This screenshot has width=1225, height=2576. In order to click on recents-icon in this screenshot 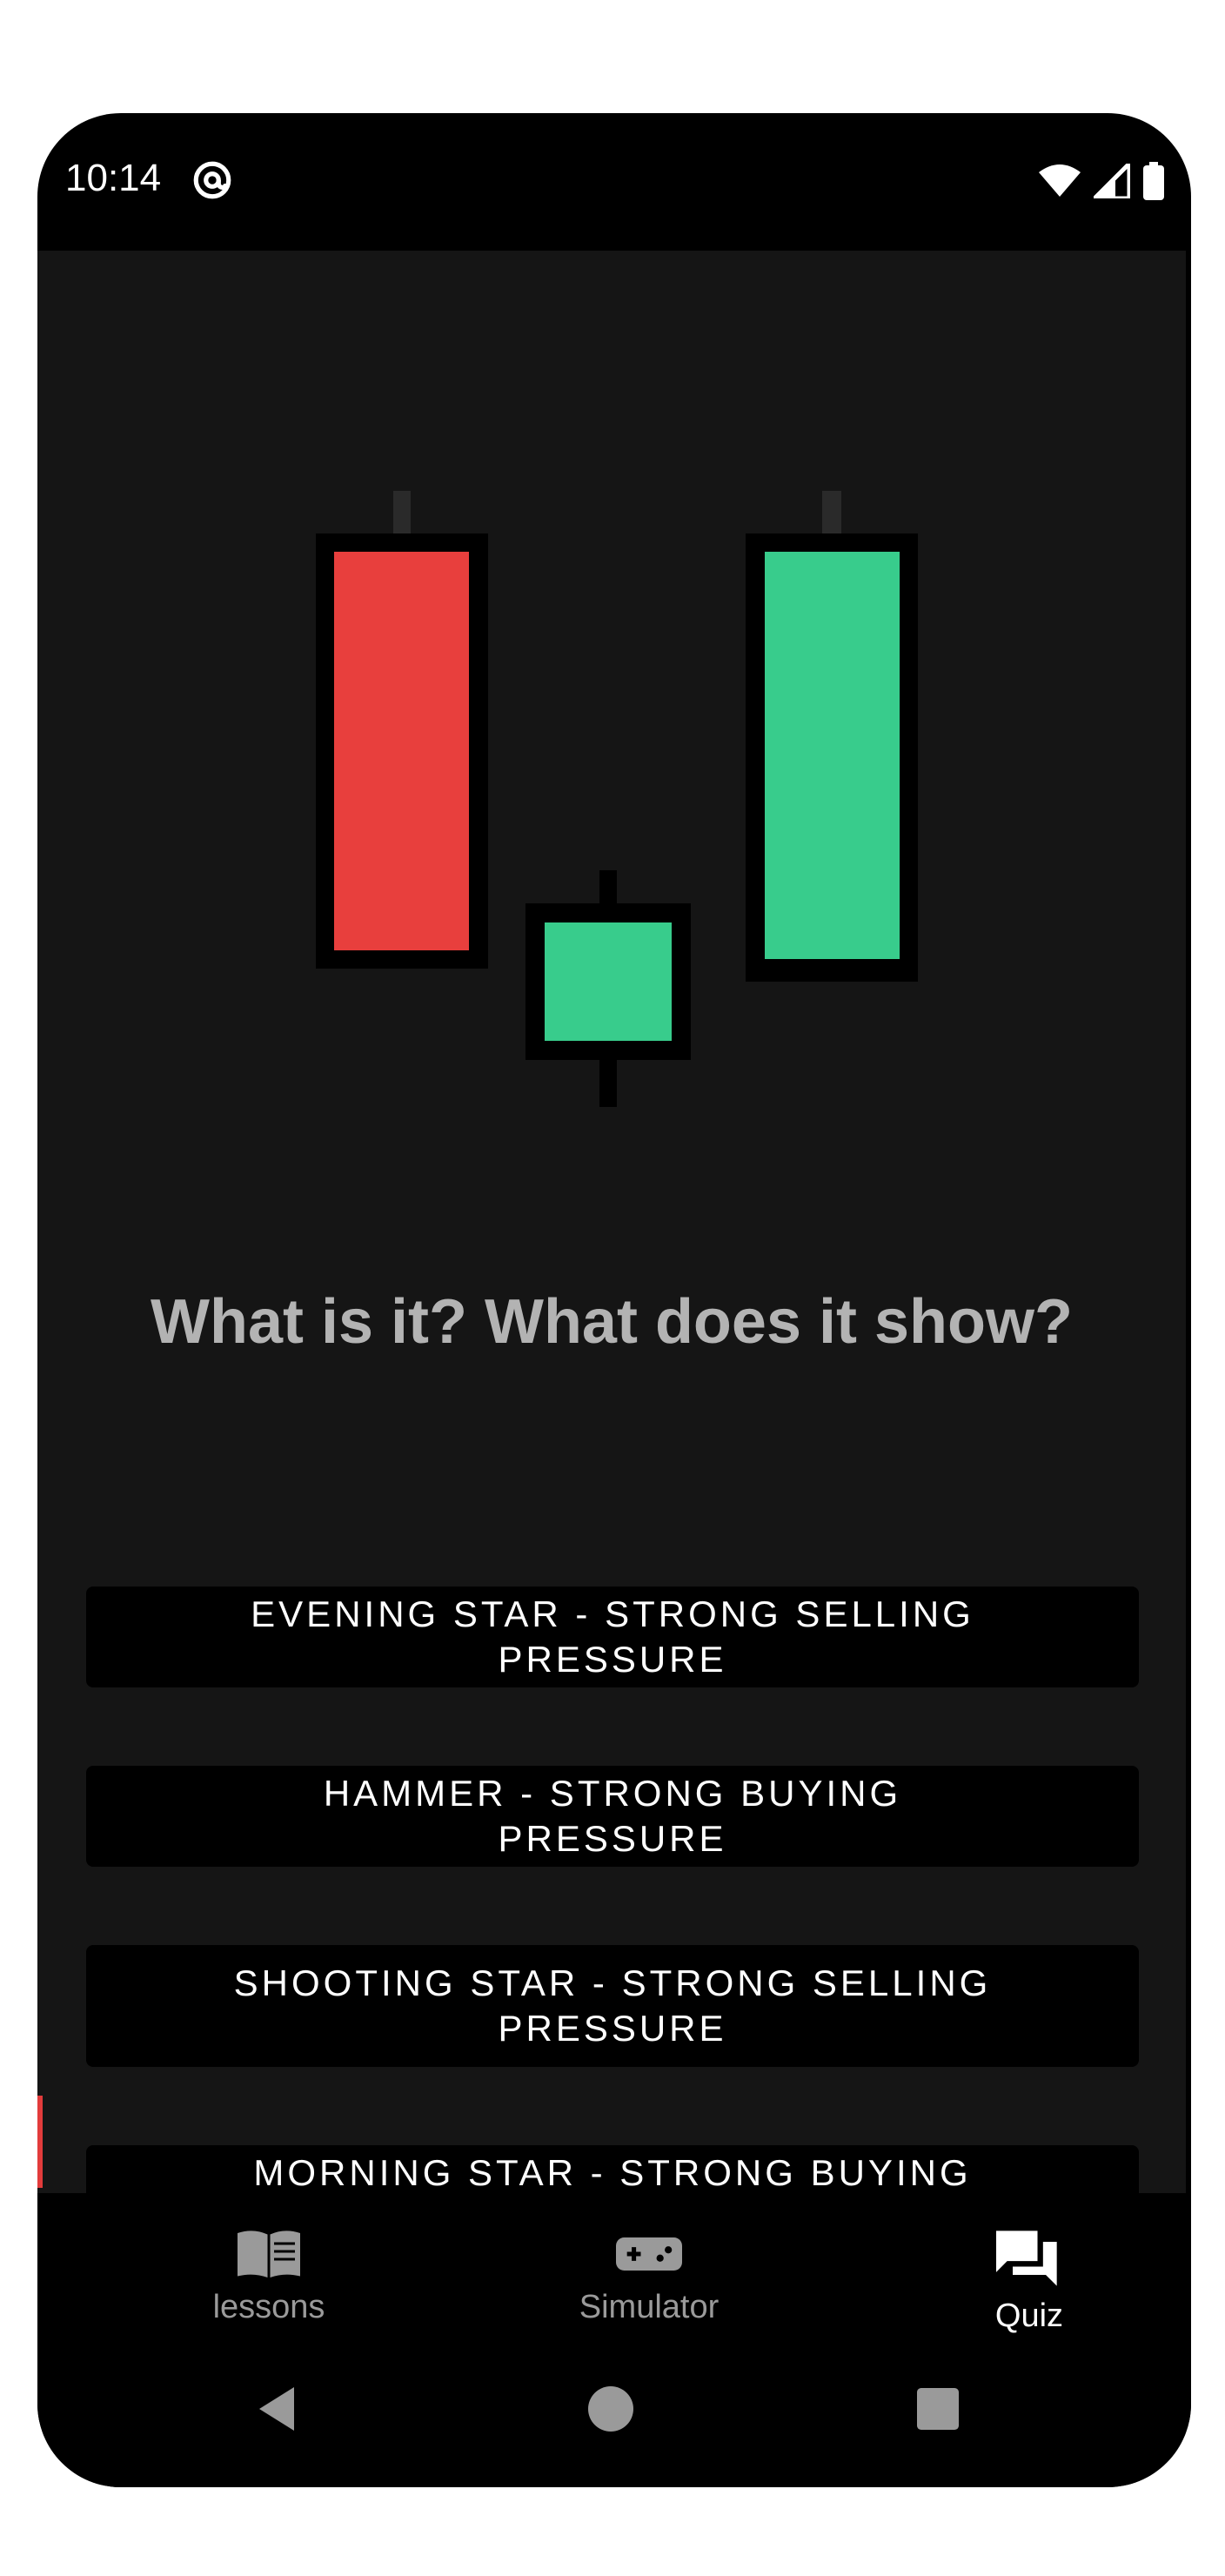, I will do `click(938, 2409)`.